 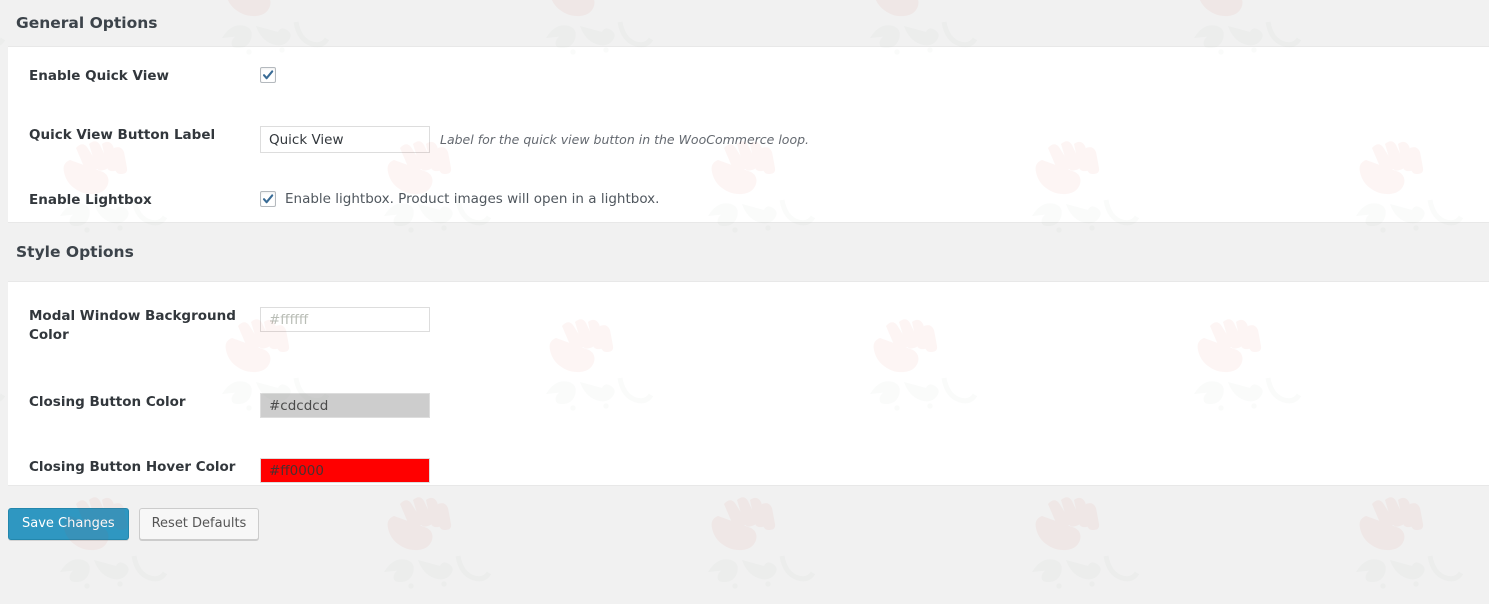 I want to click on section-title-style: Style Options, so click(x=75, y=252).